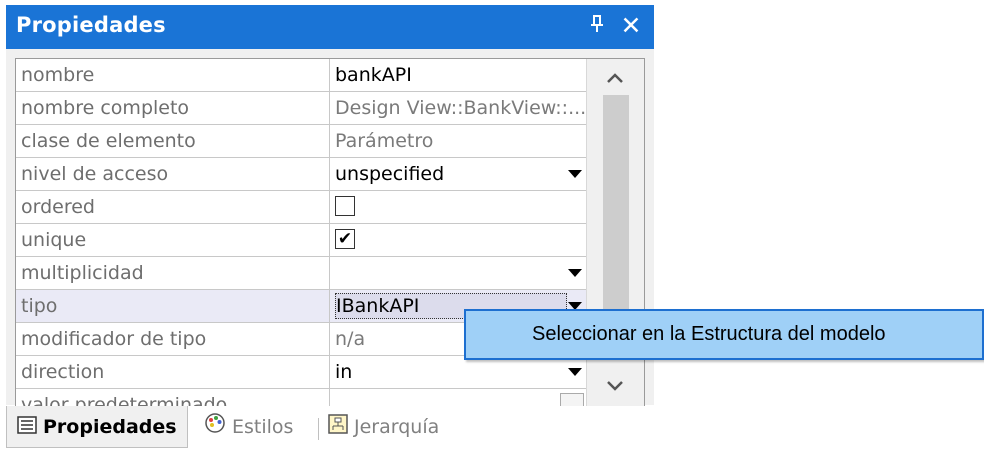  Describe the element at coordinates (597, 26) in the screenshot. I see `pin-icon` at that location.